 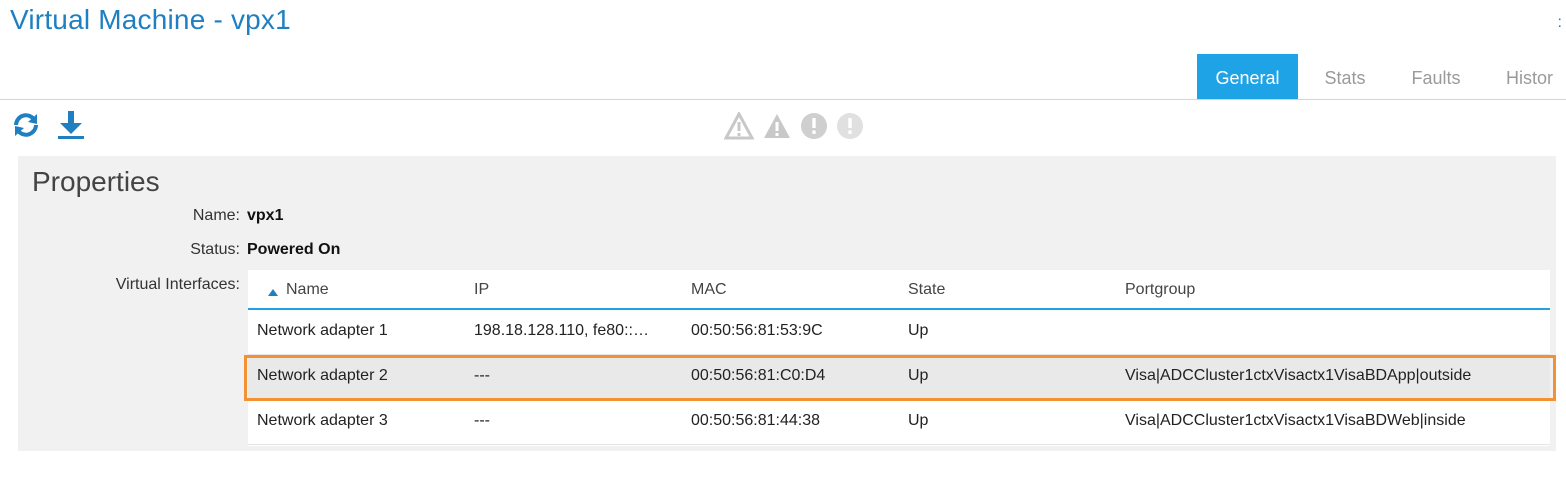 I want to click on cell-ip: ---, so click(x=482, y=420).